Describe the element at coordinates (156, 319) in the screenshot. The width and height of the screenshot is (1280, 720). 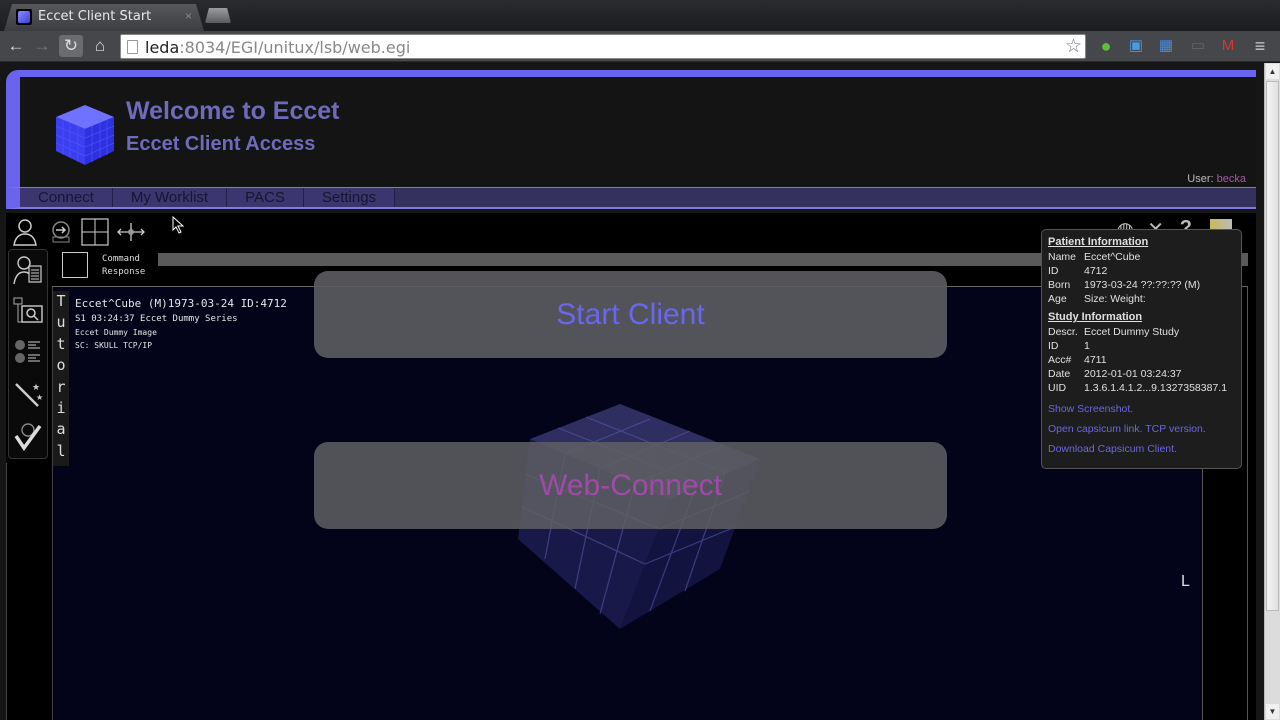
I see `overlay-series-line: S1 03:24:37 Eccet Dummy Series` at that location.